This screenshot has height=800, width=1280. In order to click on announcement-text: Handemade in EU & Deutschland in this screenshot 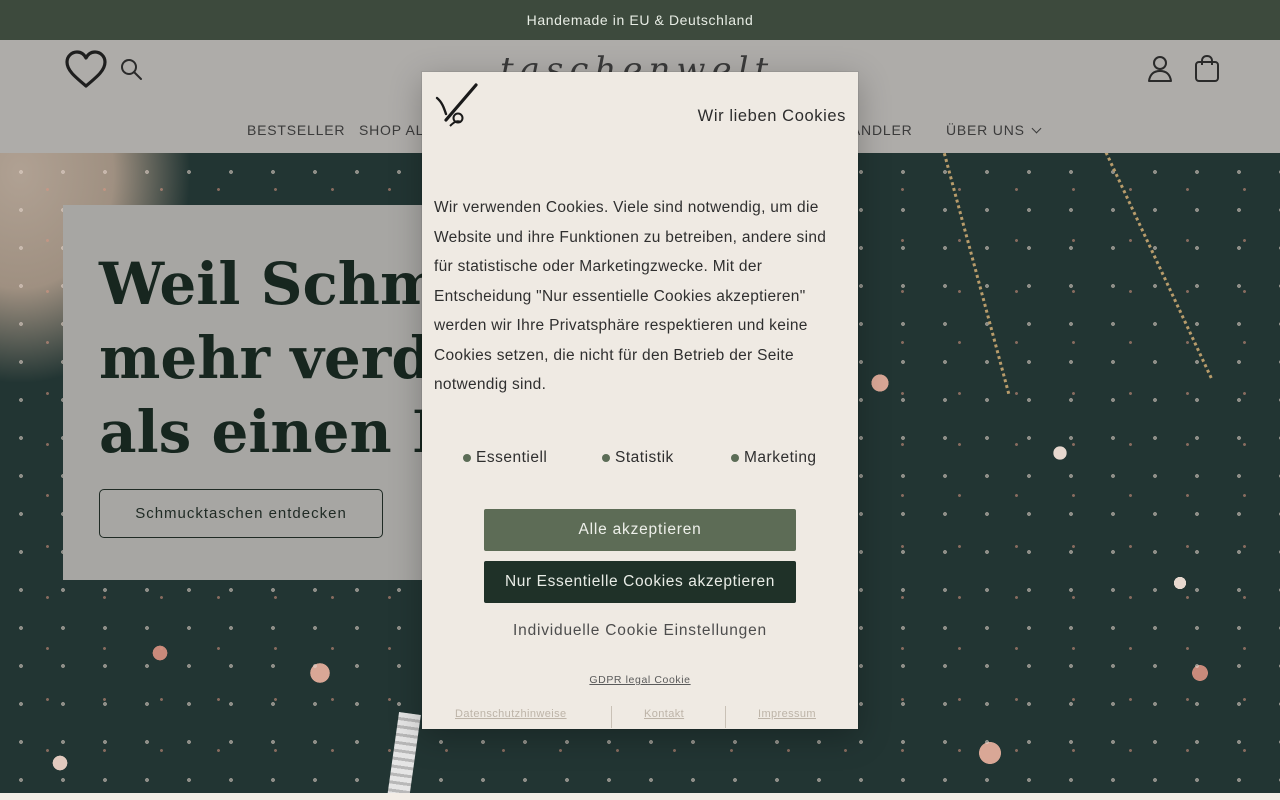, I will do `click(640, 20)`.